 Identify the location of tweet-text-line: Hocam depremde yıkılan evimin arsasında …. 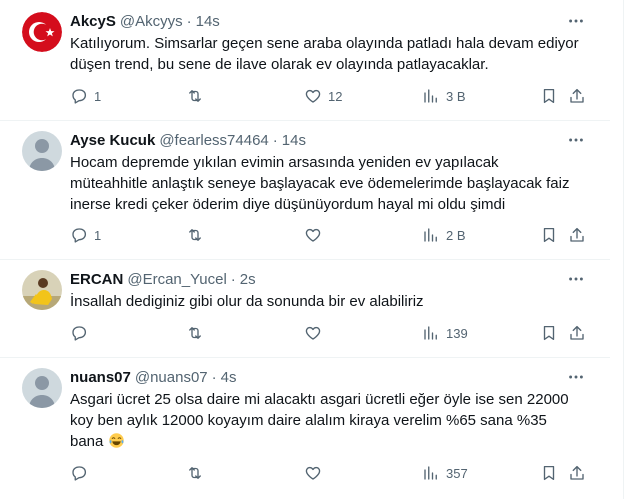
(284, 162).